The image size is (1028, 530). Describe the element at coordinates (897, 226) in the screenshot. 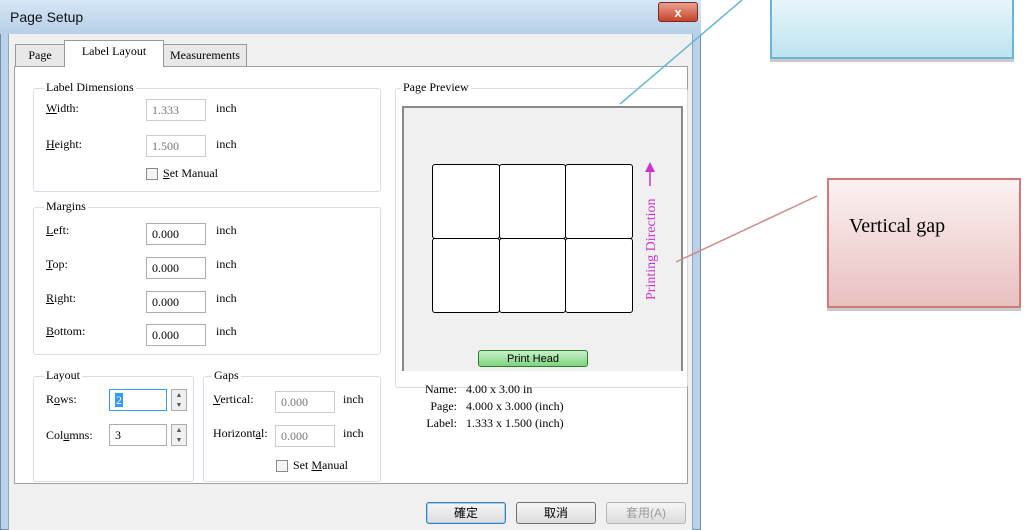

I see `vertical-gap-callout-text: Vertical gap` at that location.